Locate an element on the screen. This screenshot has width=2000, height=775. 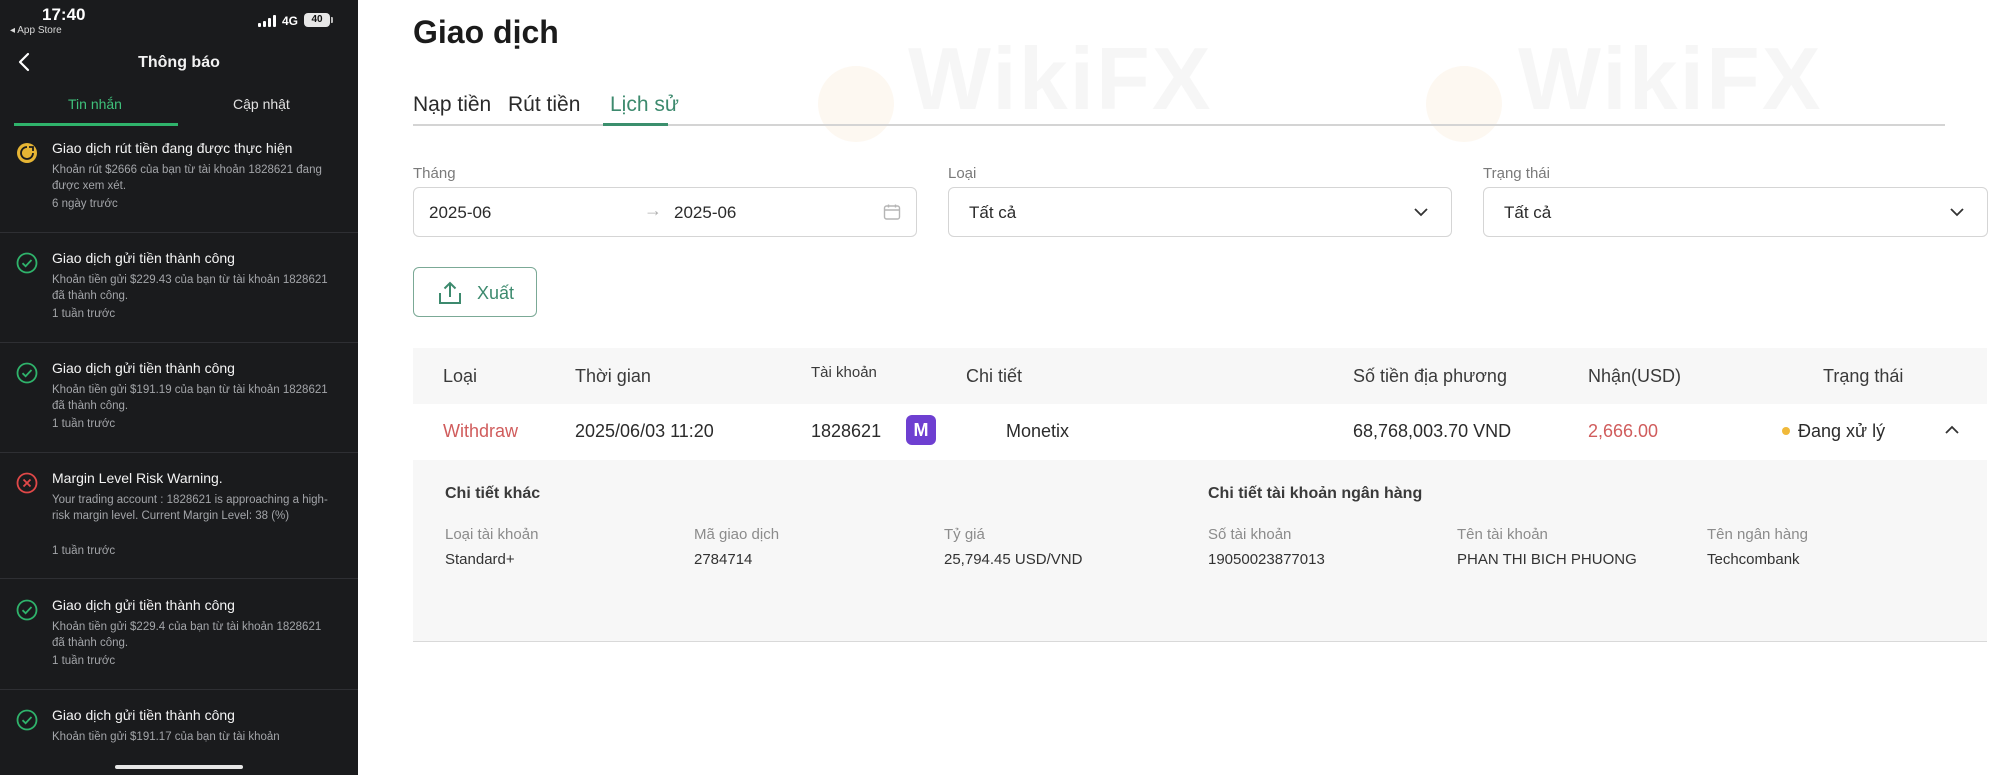
notification-title: Margin Level Risk Warning. is located at coordinates (137, 478).